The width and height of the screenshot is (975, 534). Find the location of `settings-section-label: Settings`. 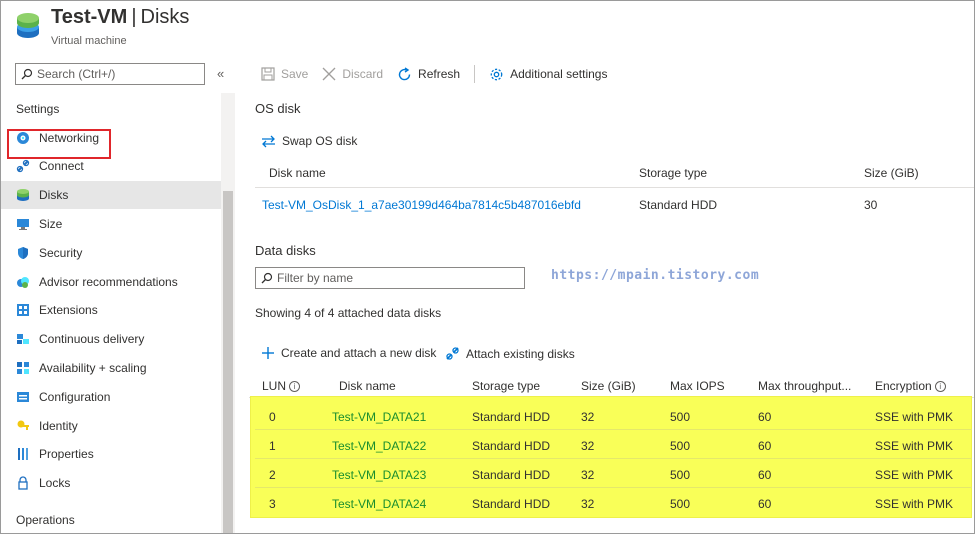

settings-section-label: Settings is located at coordinates (38, 109).